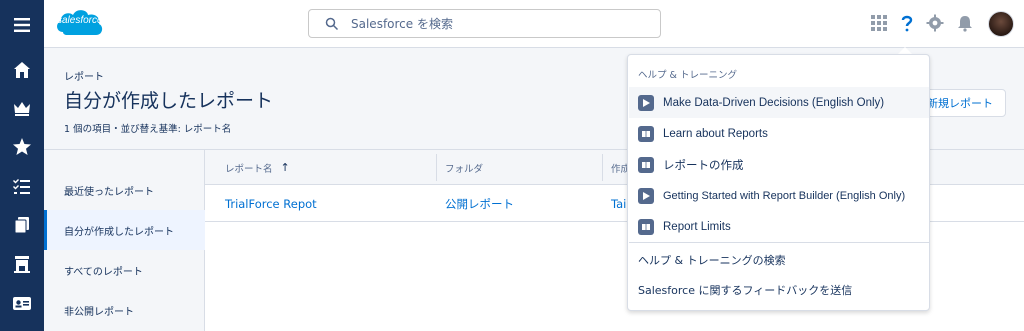  Describe the element at coordinates (464, 167) in the screenshot. I see `column-header-folder: フォルダ` at that location.